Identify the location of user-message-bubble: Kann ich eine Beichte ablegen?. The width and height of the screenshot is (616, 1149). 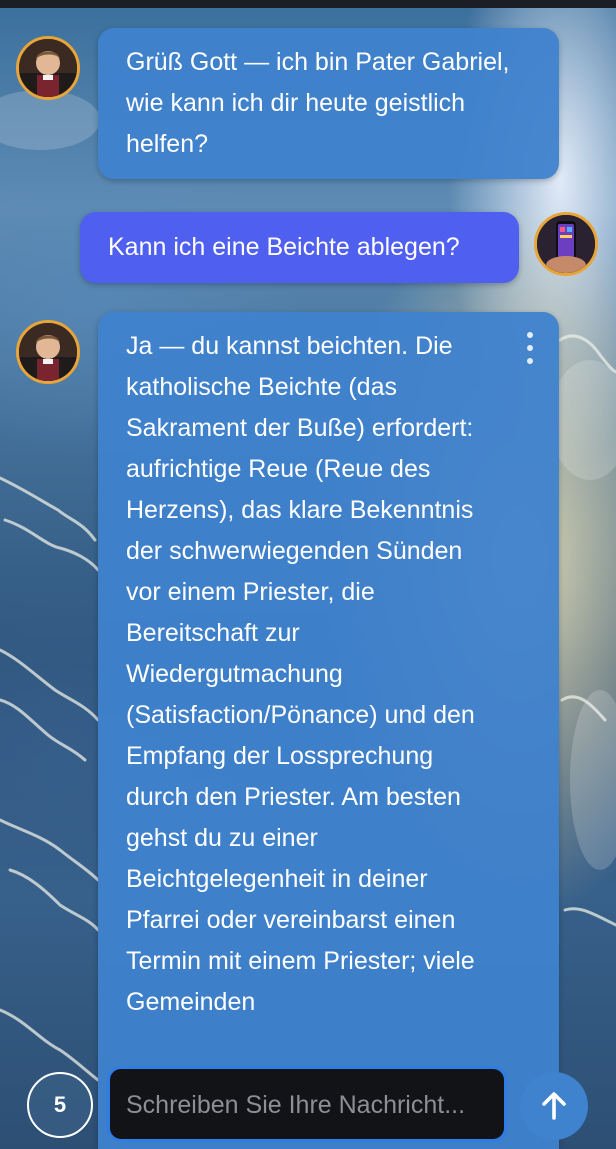
(299, 247).